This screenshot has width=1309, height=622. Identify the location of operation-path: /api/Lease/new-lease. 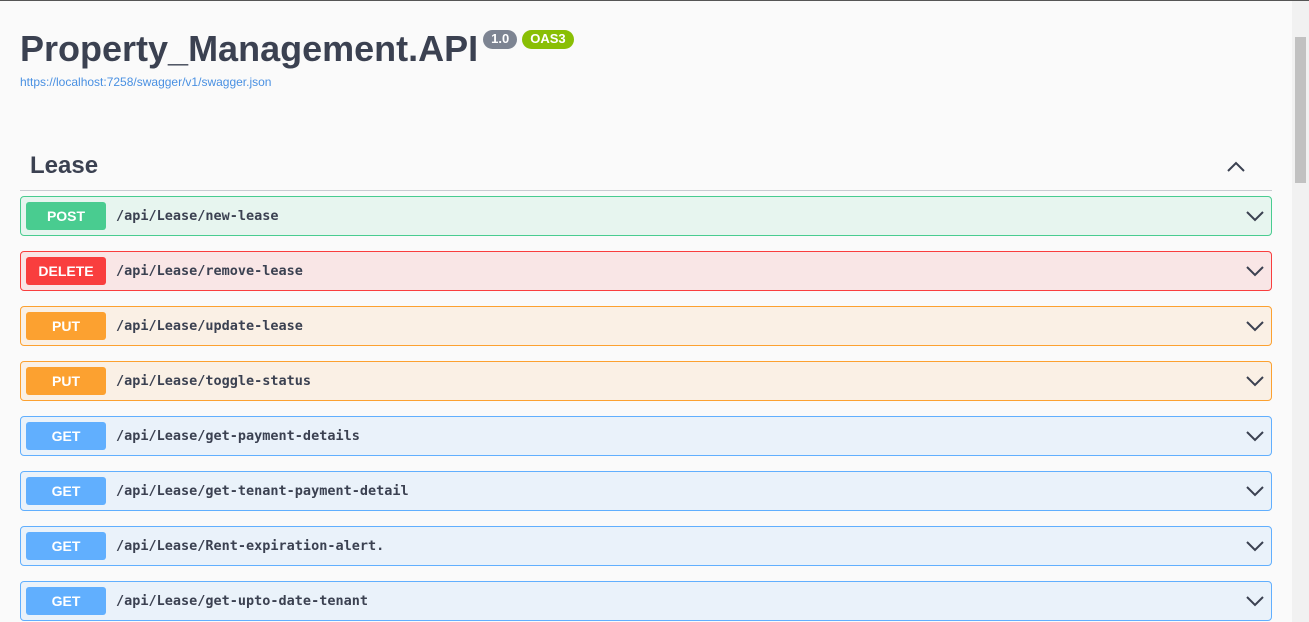
(197, 216).